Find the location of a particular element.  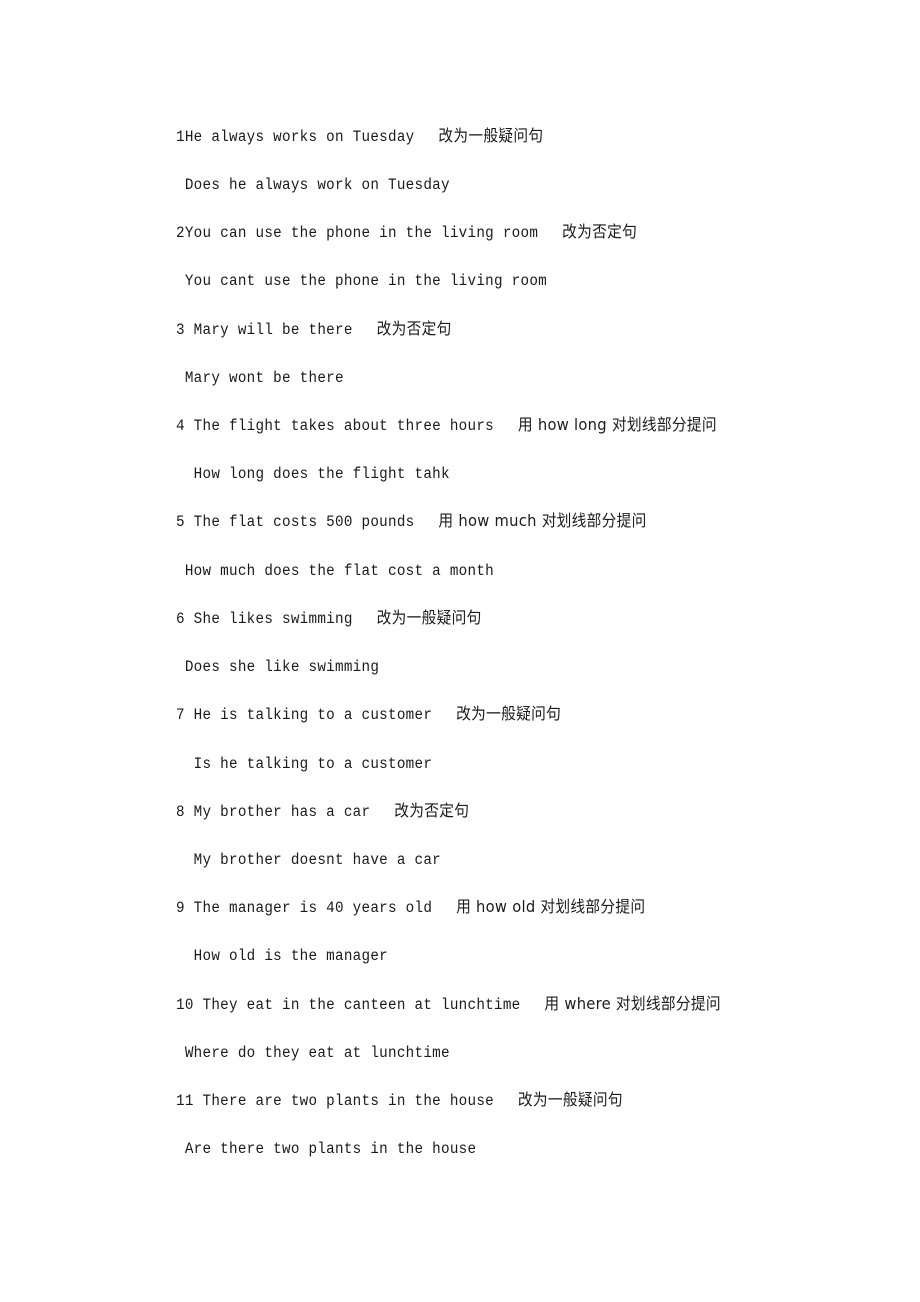

answer-text: Where do they eat at lunchtime is located at coordinates (313, 1053).